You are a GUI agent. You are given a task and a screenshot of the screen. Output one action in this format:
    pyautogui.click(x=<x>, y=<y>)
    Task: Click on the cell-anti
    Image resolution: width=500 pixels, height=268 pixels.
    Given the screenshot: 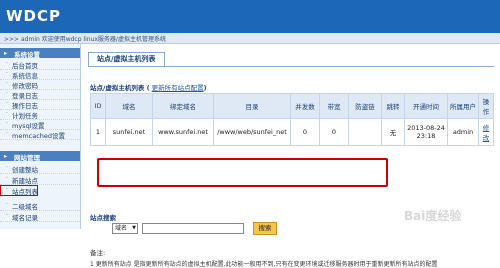 What is the action you would take?
    pyautogui.click(x=365, y=132)
    